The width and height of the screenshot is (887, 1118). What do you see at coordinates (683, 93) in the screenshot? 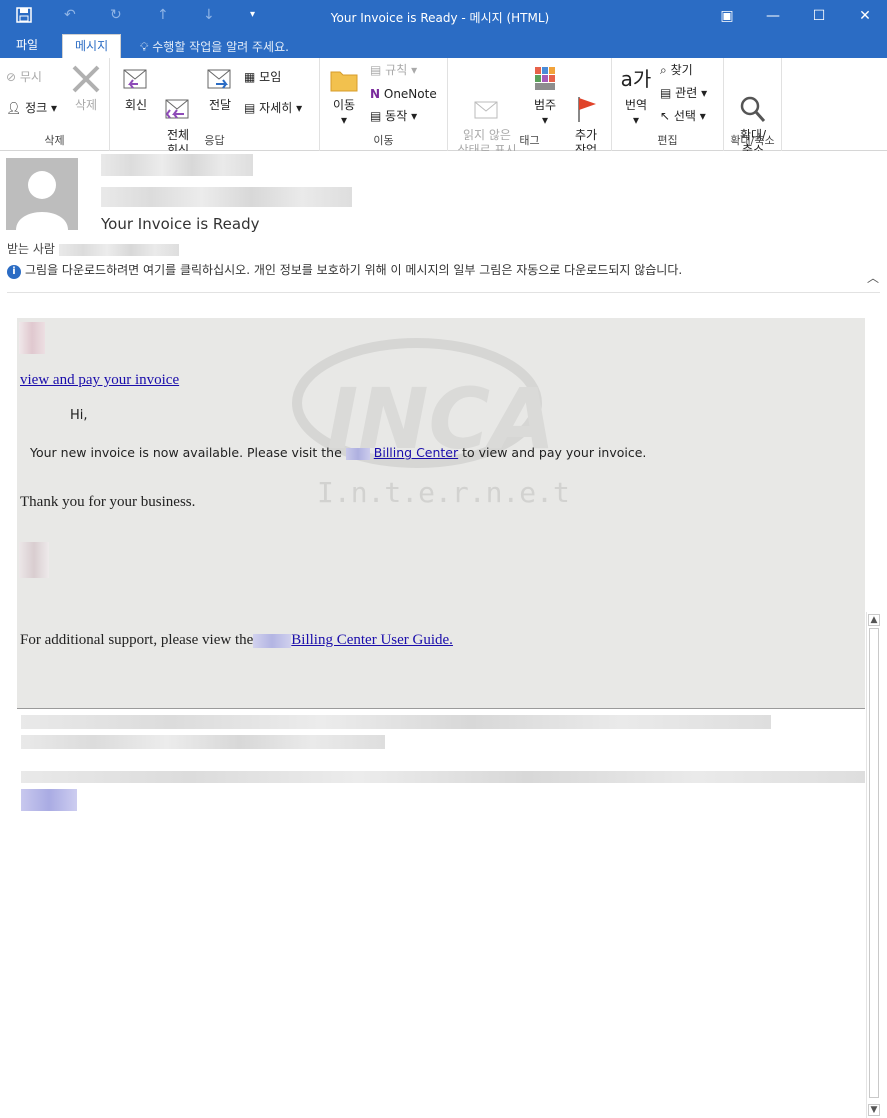
I see `related-button: ▤ 관련 ▾` at bounding box center [683, 93].